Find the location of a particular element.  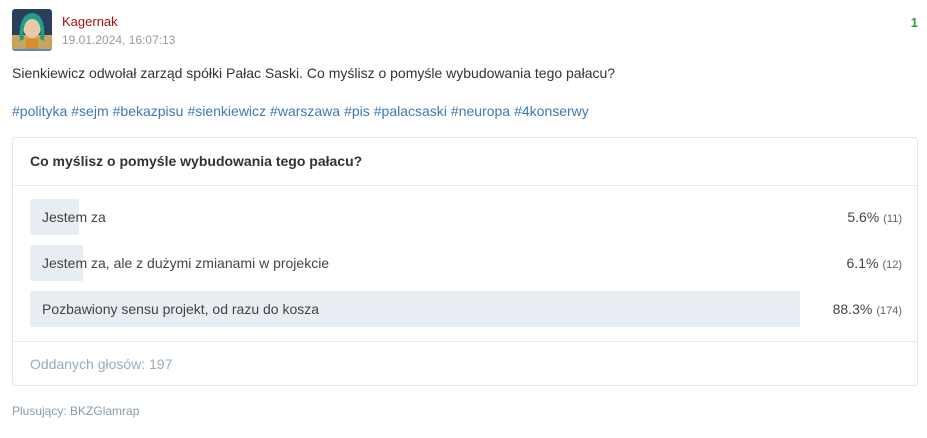

poll-option-stats: 5.6% (11) is located at coordinates (874, 218).